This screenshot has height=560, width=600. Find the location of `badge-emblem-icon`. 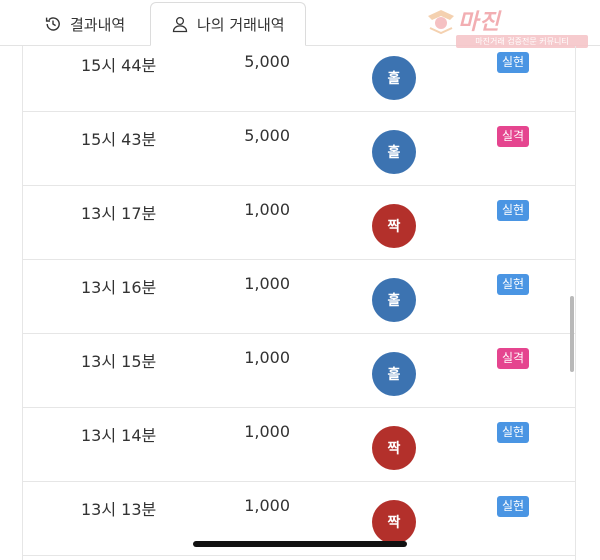

badge-emblem-icon is located at coordinates (441, 23).